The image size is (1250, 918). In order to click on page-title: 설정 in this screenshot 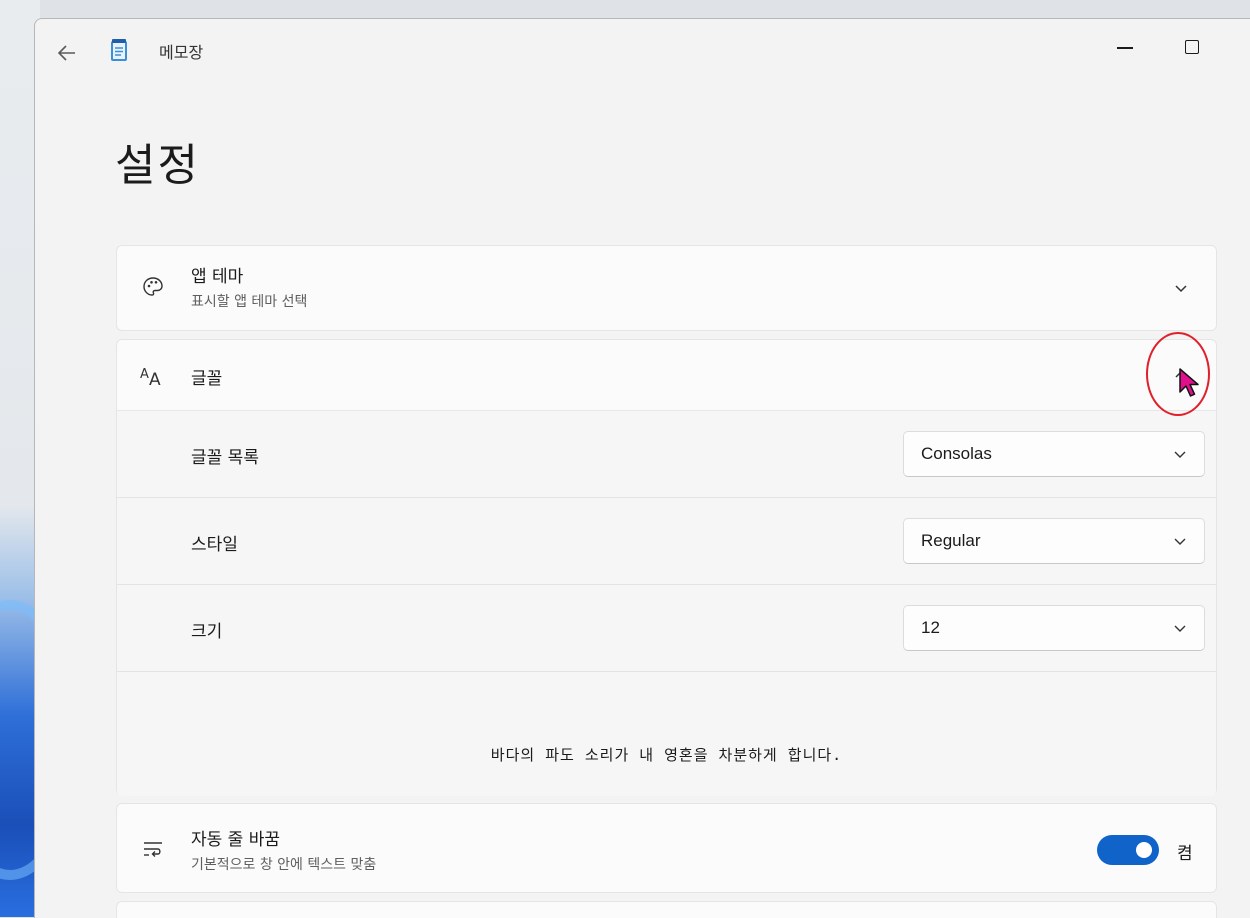, I will do `click(157, 165)`.